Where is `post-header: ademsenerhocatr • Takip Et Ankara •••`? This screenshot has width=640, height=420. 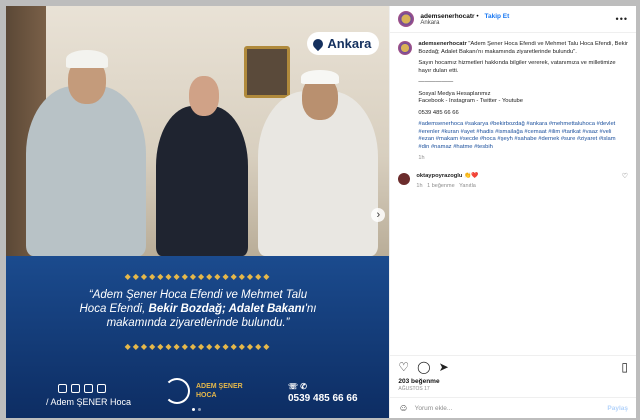
post-header: ademsenerhocatr • Takip Et Ankara ••• is located at coordinates (513, 19).